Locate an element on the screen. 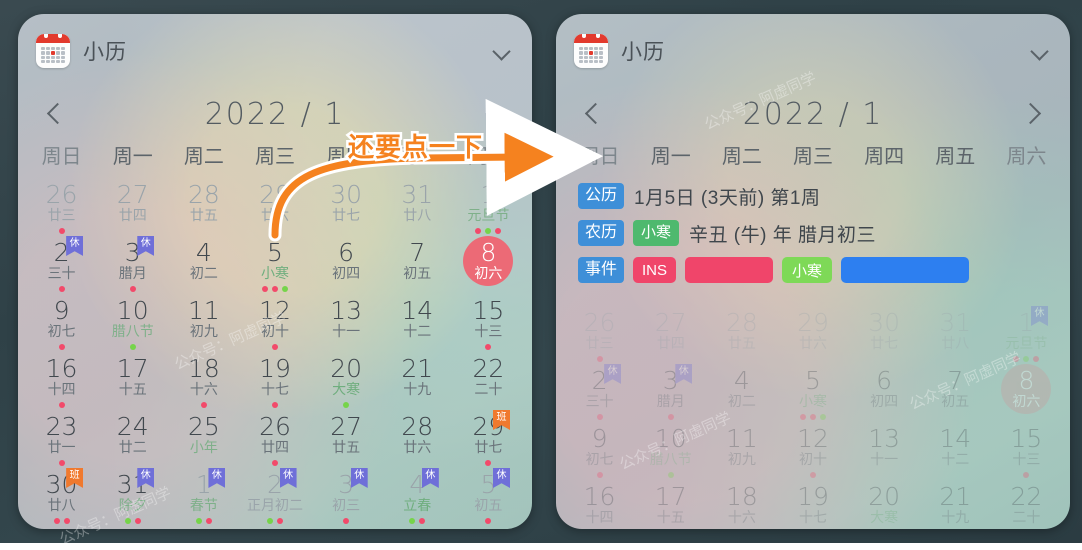 The image size is (1082, 550). event-tag-2: 小寒 is located at coordinates (807, 270).